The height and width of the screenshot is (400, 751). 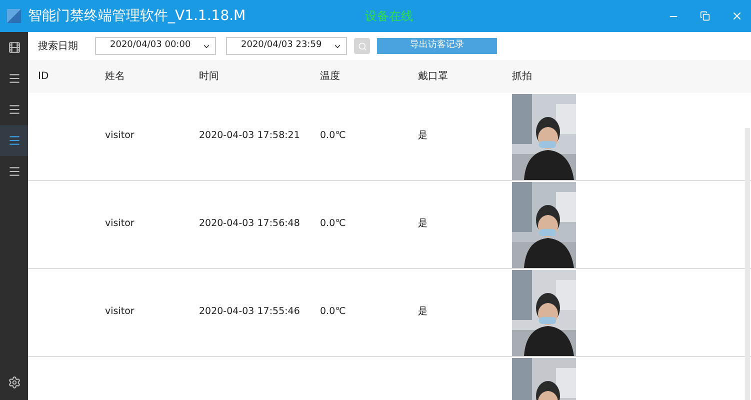 I want to click on table-cell: 2020-04-03 17:56:48, so click(x=249, y=224).